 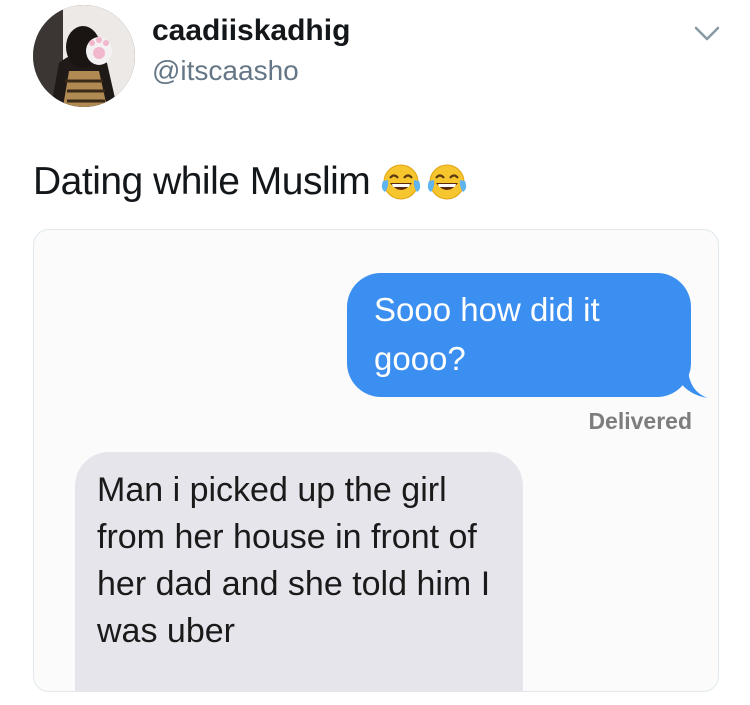 What do you see at coordinates (202, 181) in the screenshot?
I see `tweet-body: Dating while Muslim` at bounding box center [202, 181].